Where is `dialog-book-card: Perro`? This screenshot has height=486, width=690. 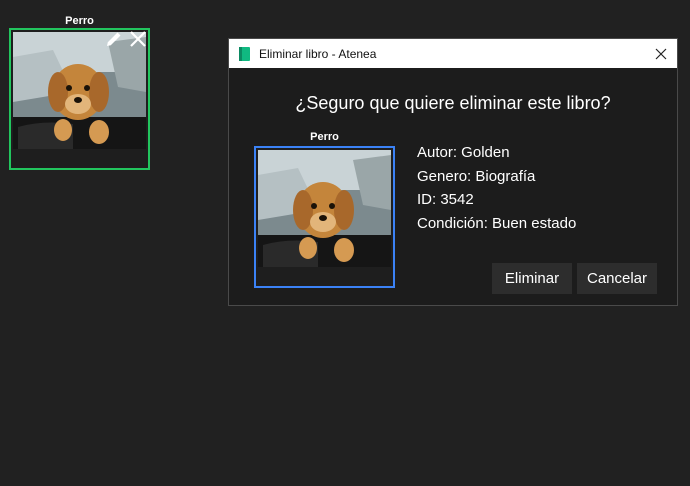
dialog-book-card: Perro is located at coordinates (324, 209).